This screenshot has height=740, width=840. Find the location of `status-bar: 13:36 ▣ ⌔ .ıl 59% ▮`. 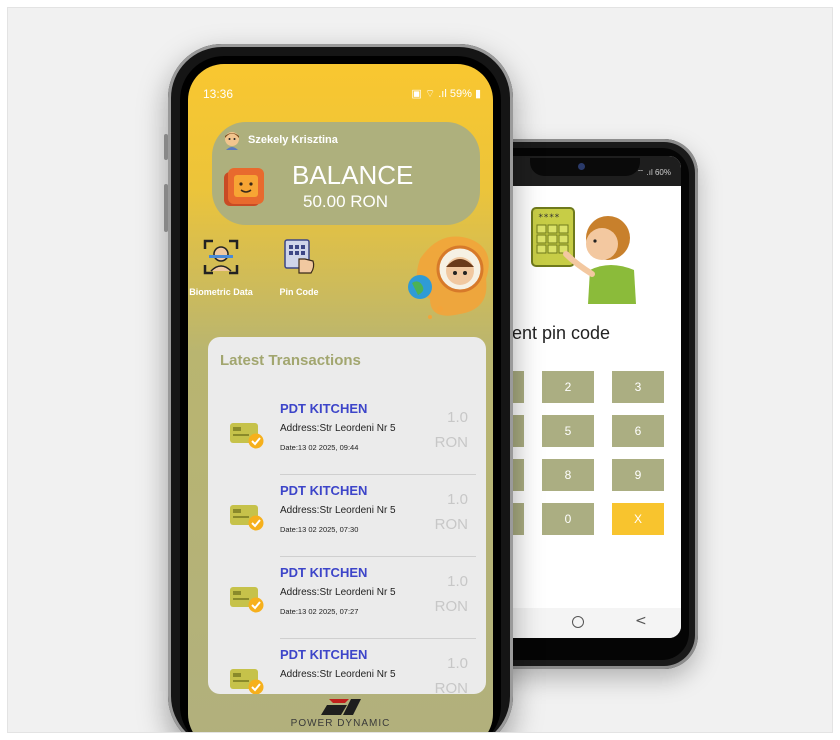

status-bar: 13:36 ▣ ⌔ .ıl 59% ▮ is located at coordinates (340, 84).